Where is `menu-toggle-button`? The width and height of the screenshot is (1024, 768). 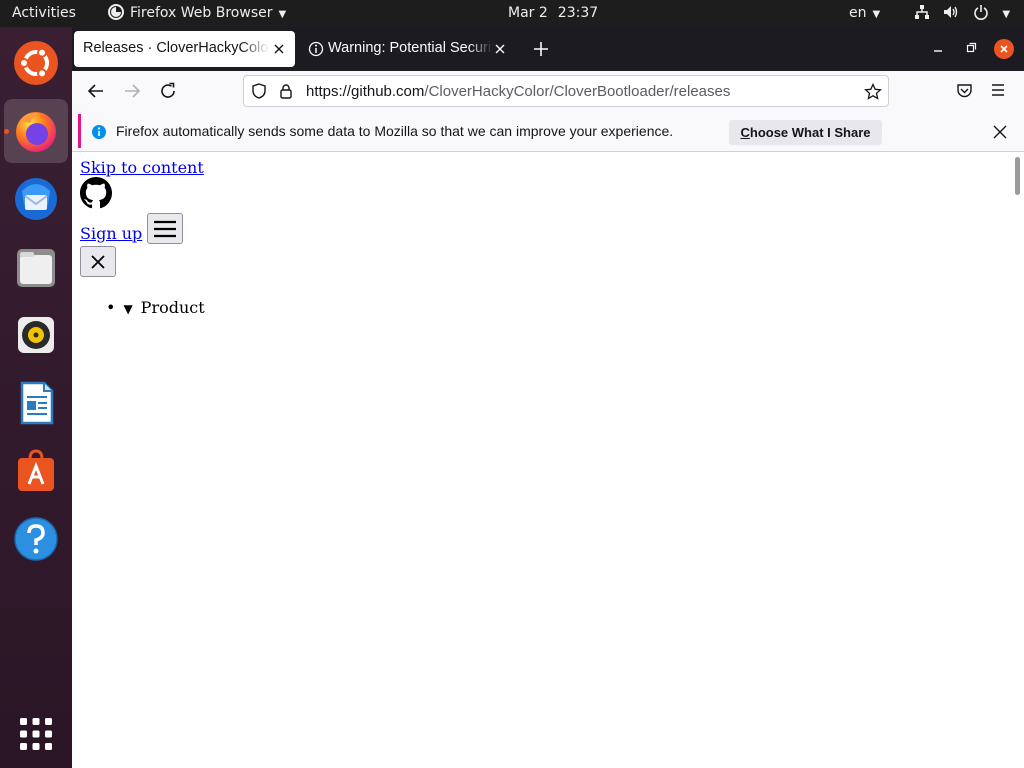
menu-toggle-button is located at coordinates (165, 228).